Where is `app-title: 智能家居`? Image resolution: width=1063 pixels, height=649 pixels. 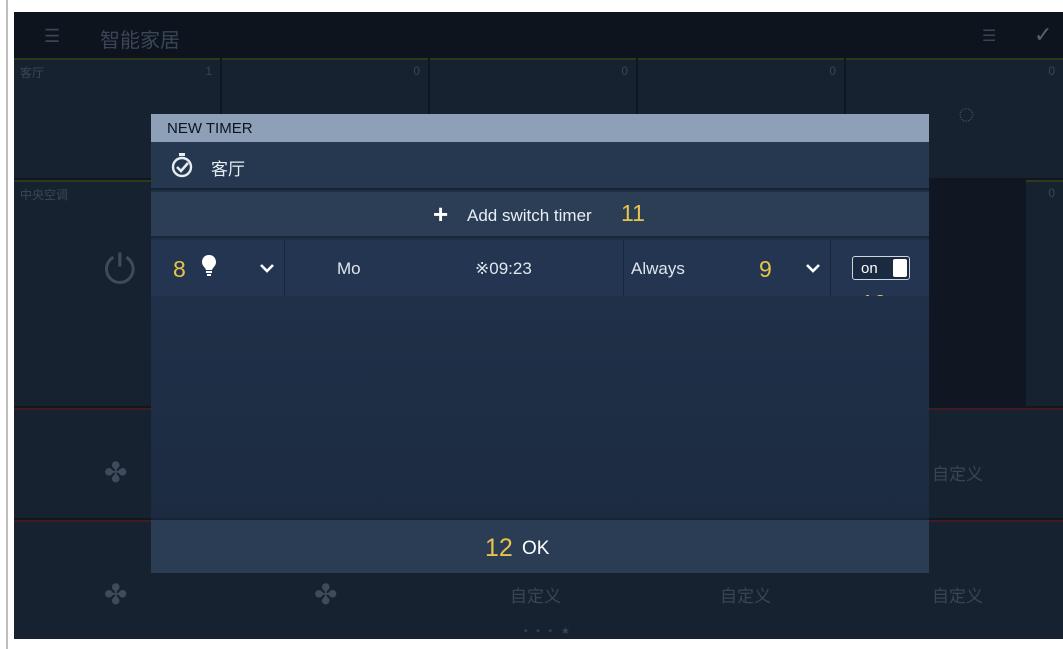 app-title: 智能家居 is located at coordinates (140, 41).